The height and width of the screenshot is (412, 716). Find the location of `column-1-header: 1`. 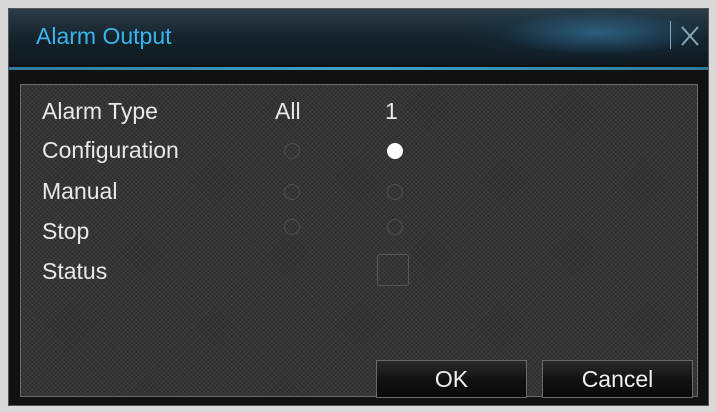

column-1-header: 1 is located at coordinates (391, 111).